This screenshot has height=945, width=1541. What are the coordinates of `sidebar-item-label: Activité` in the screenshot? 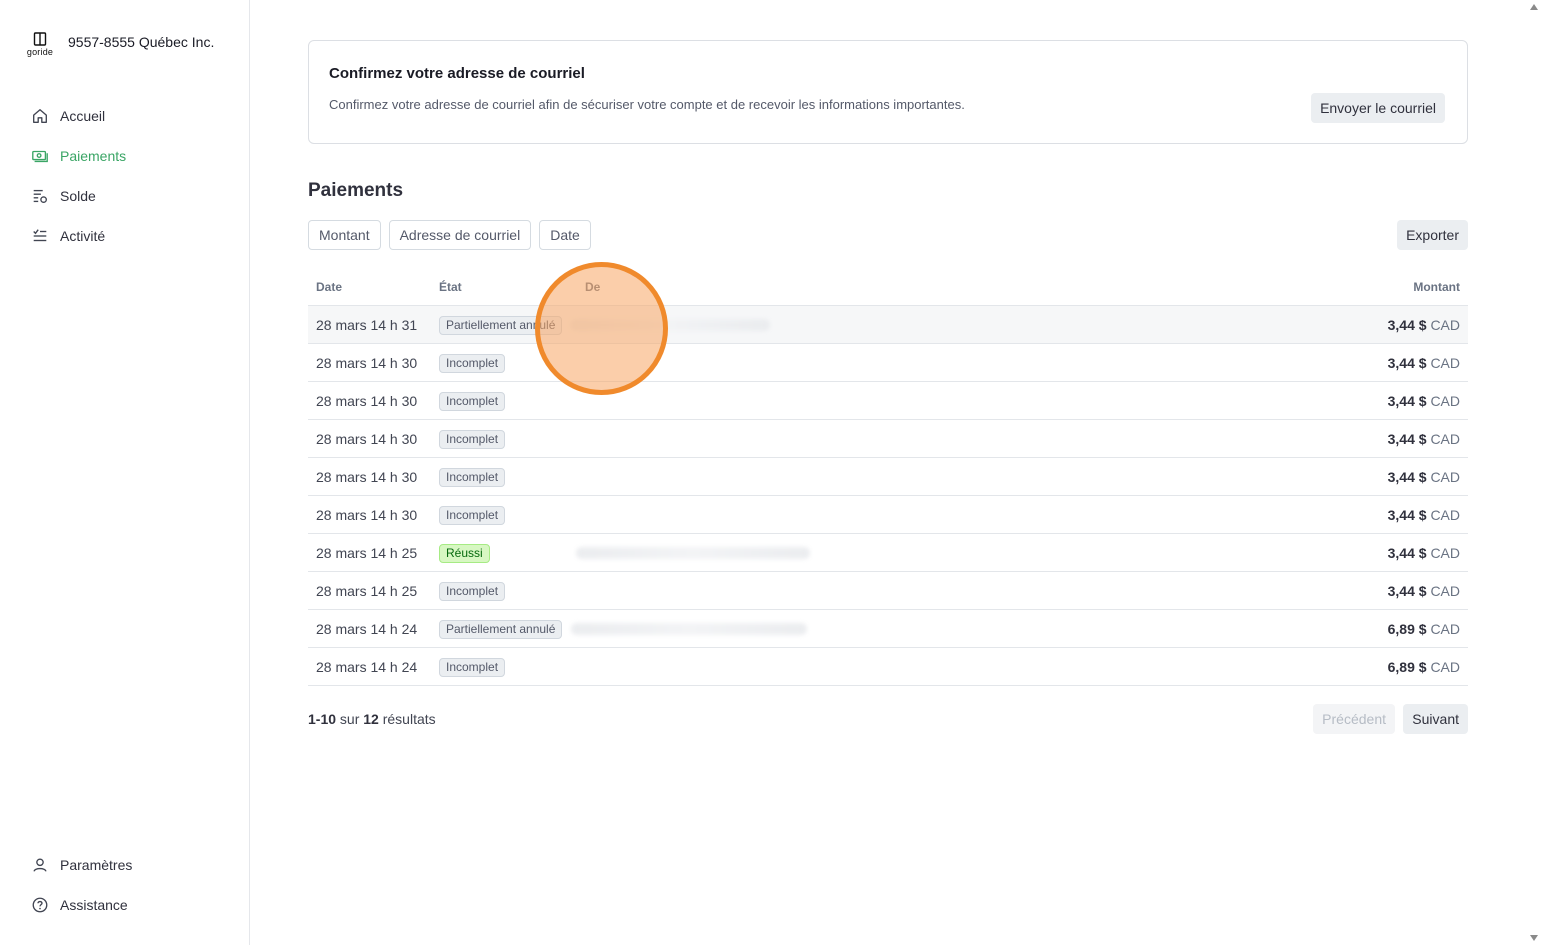 It's located at (83, 236).